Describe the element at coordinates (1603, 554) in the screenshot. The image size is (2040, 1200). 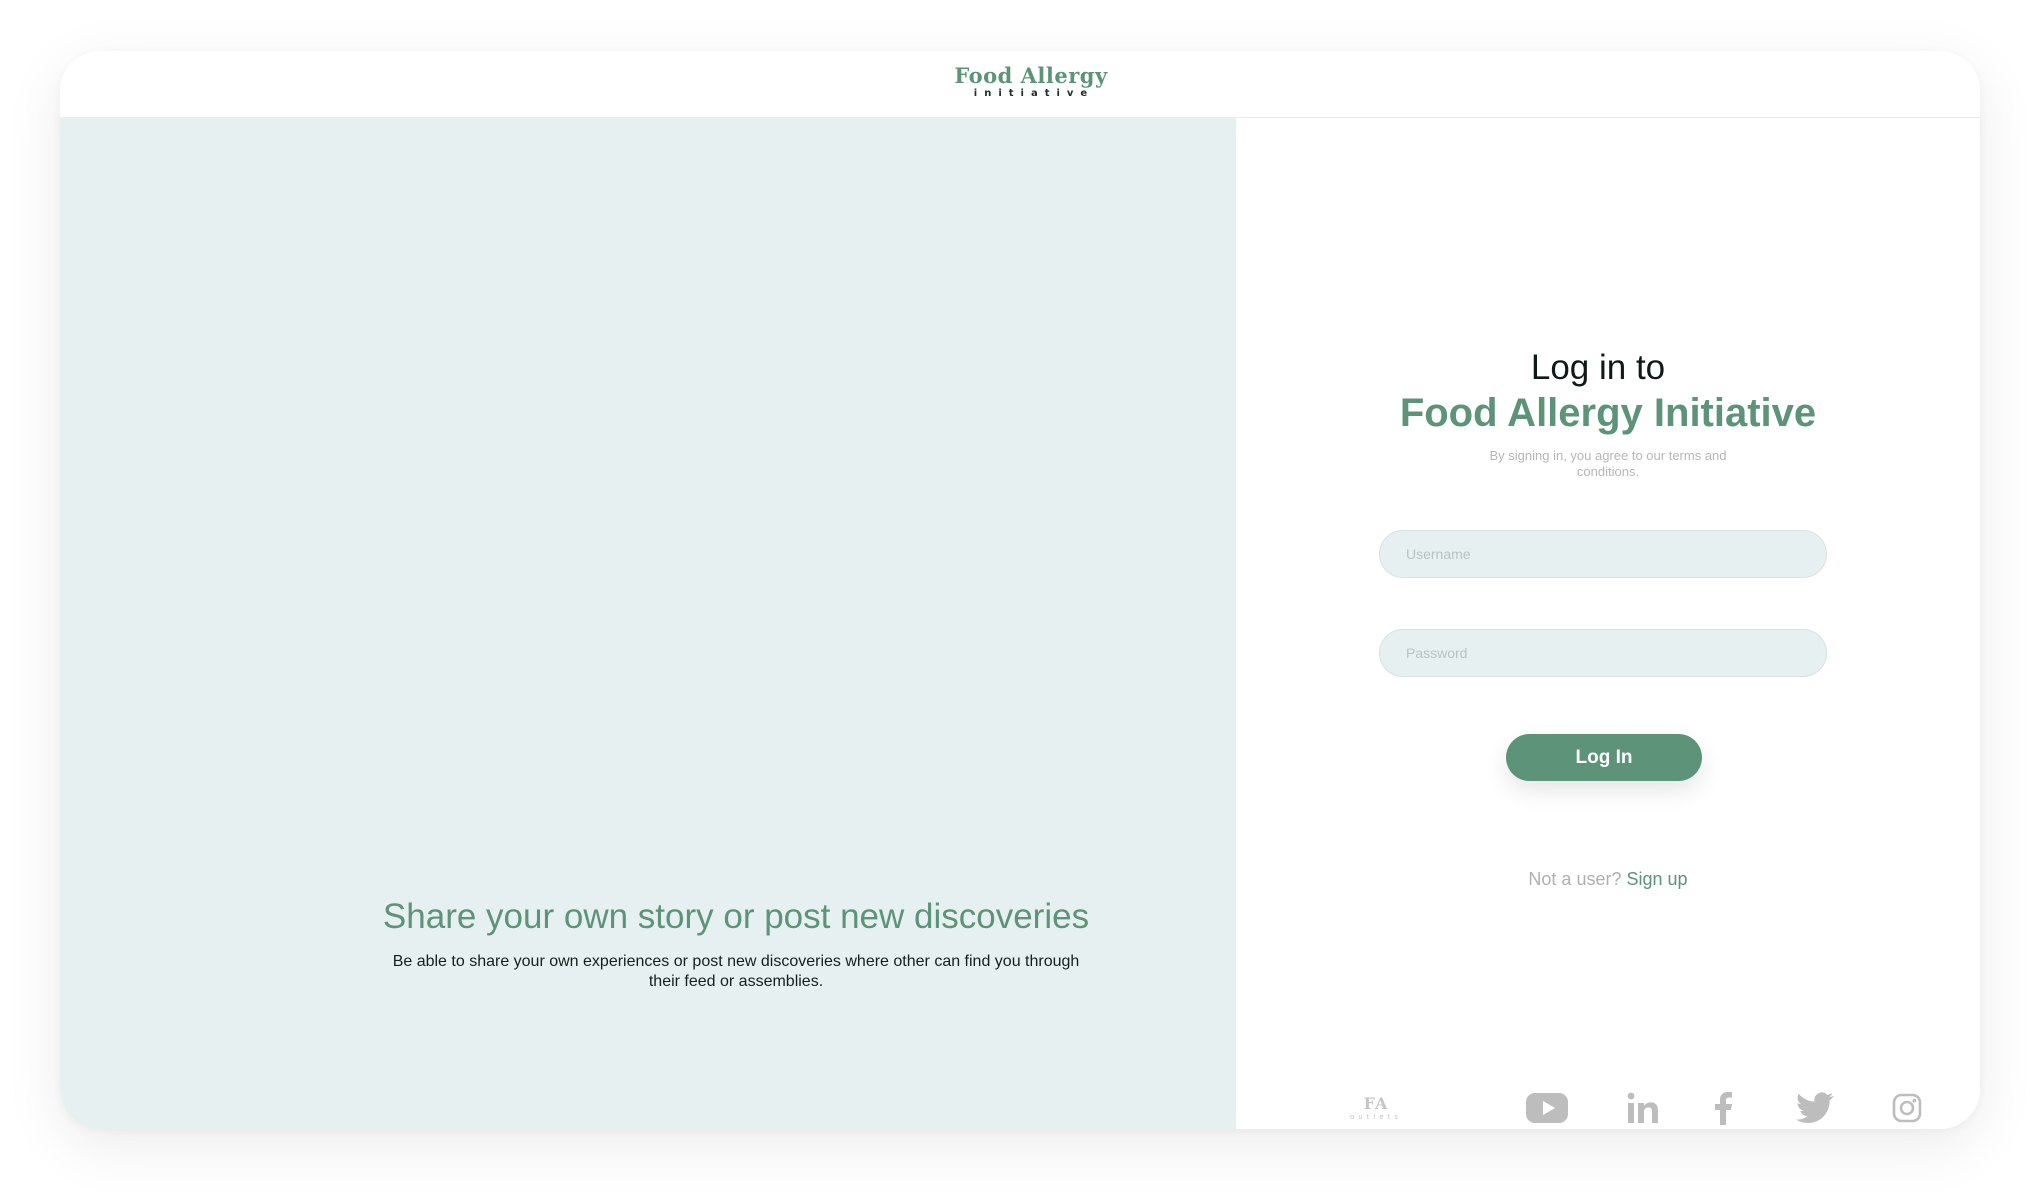
I see `username-input` at that location.